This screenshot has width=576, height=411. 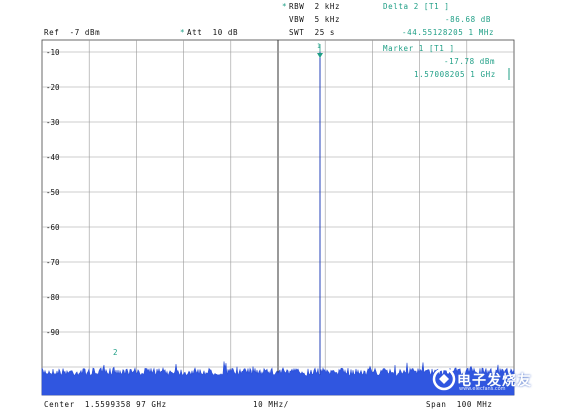 I want to click on center-frequency: Center 1.5599358 97 GHz, so click(x=105, y=404).